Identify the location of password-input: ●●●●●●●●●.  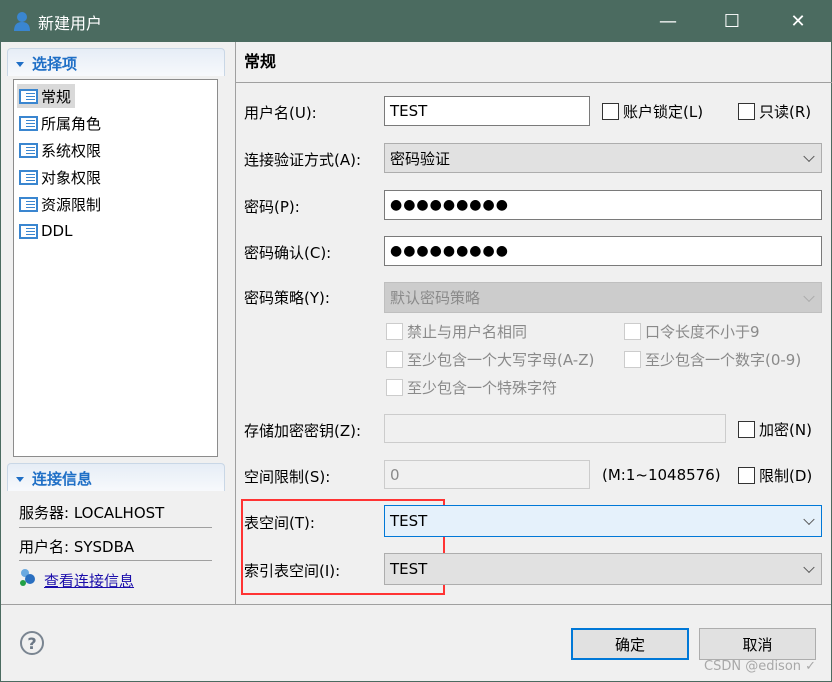
(603, 205).